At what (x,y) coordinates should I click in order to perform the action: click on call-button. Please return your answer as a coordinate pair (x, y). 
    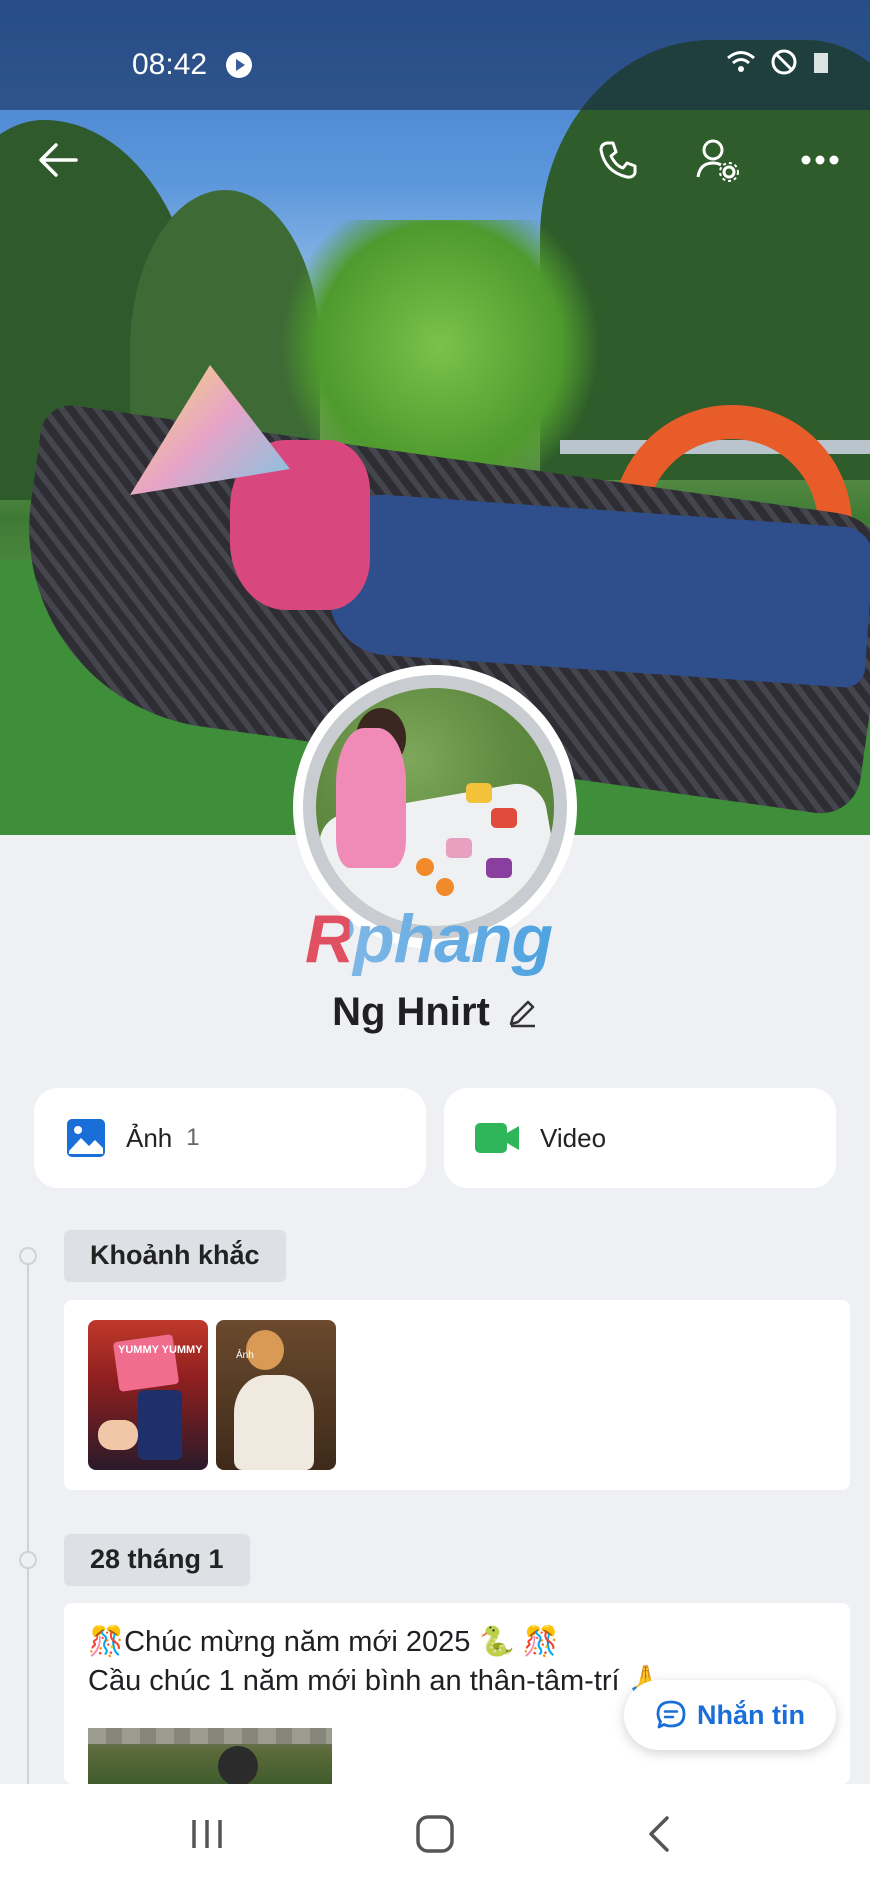
    Looking at the image, I should click on (618, 160).